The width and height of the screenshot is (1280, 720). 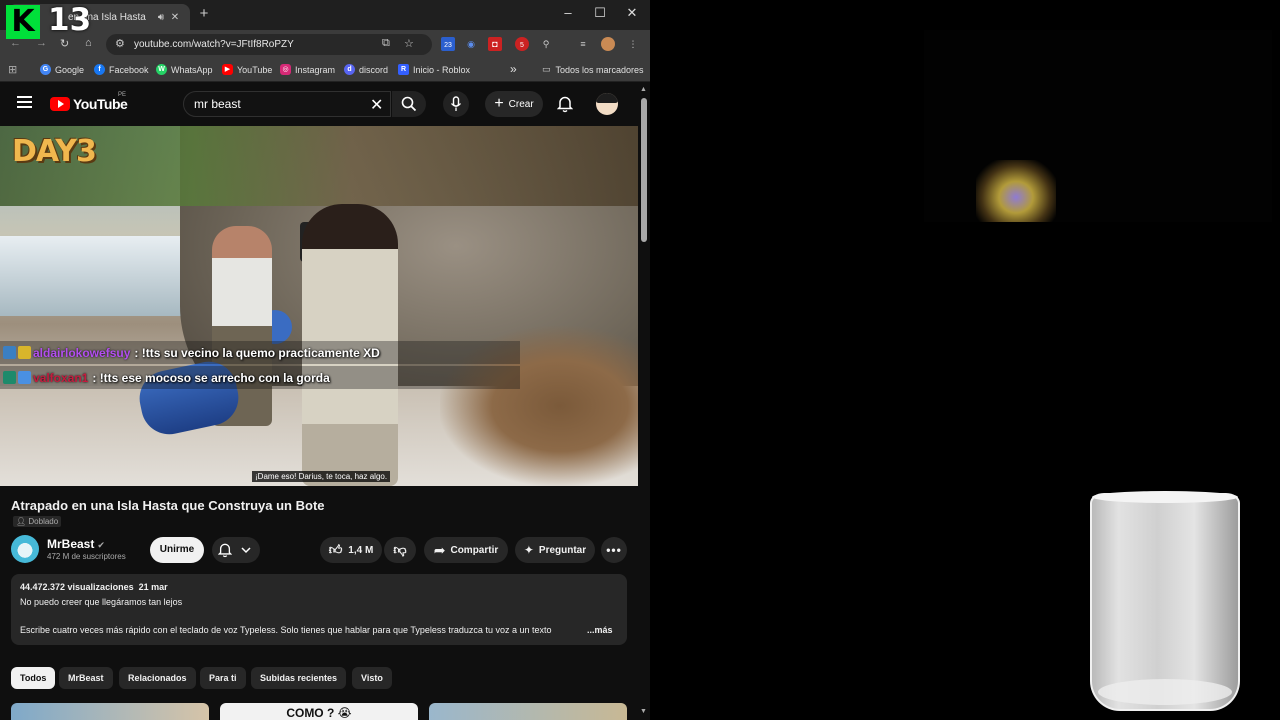 What do you see at coordinates (120, 43) in the screenshot?
I see `site-settings-icon: ⚙` at bounding box center [120, 43].